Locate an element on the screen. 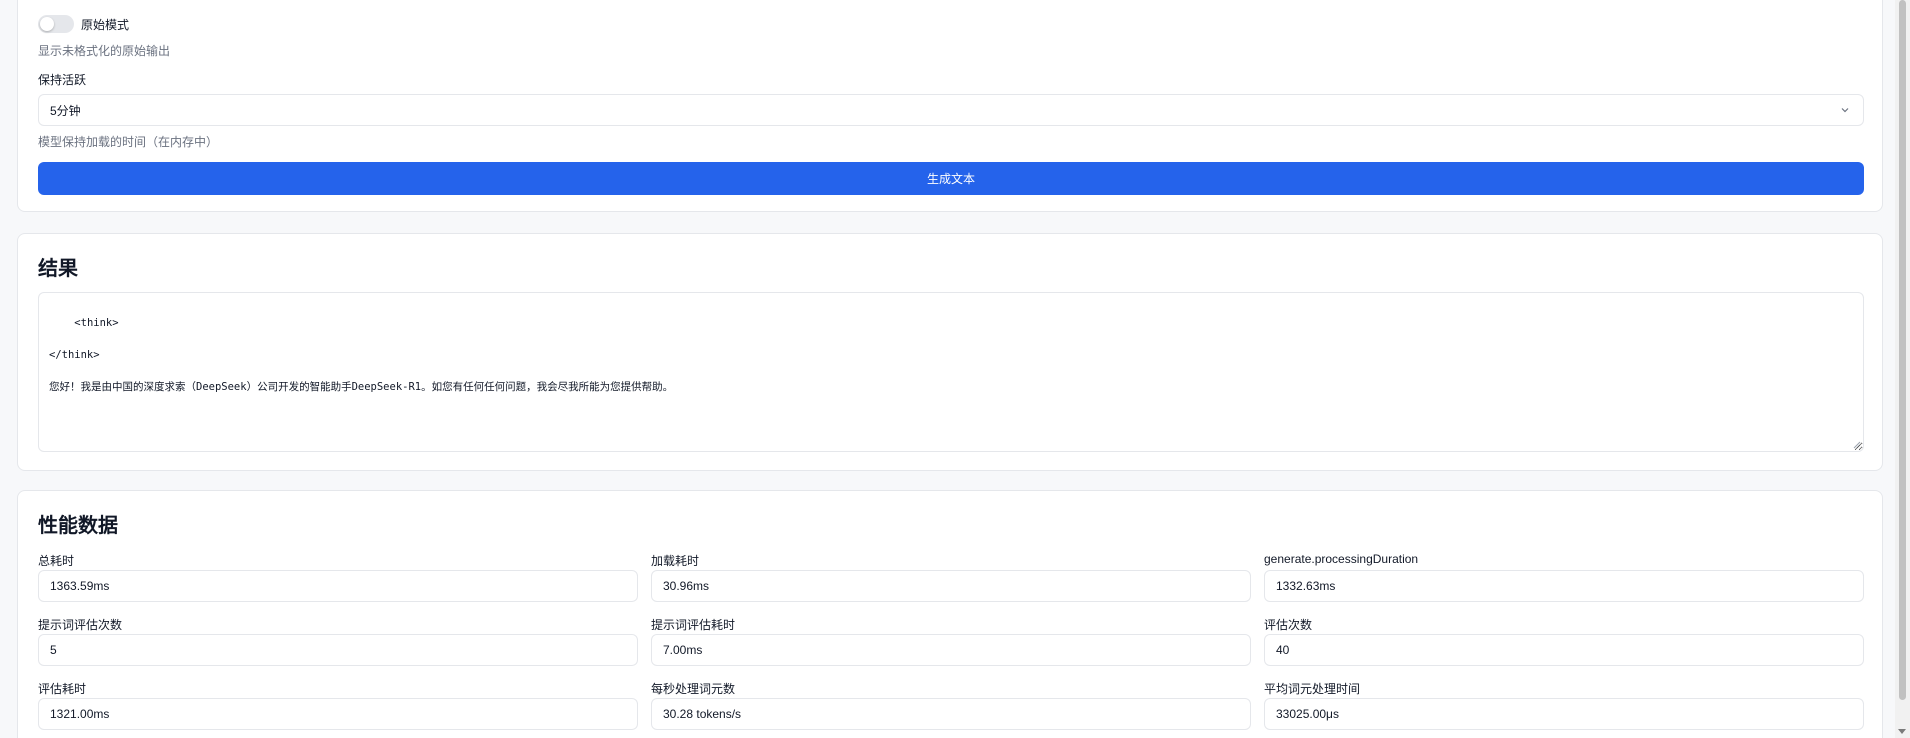 The width and height of the screenshot is (1910, 738). metric-value-field: 1332.63ms is located at coordinates (1564, 586).